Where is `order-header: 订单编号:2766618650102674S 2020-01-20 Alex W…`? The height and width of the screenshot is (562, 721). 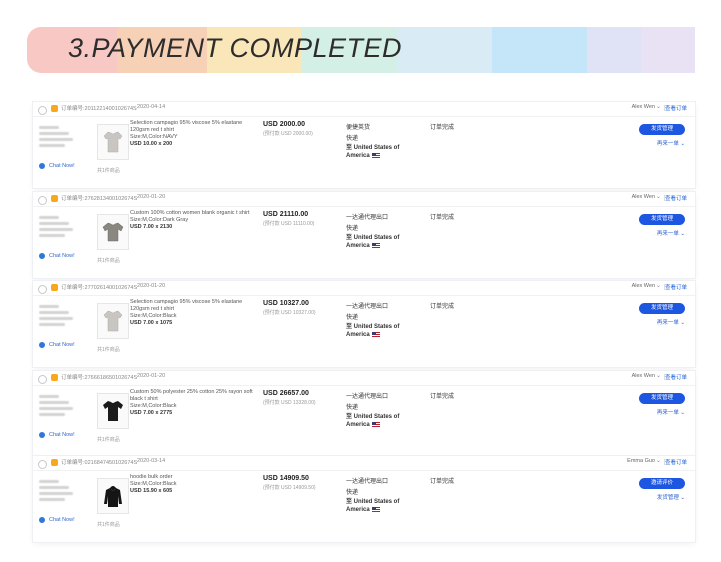
order-header: 订单编号:2766618650102674S 2020-01-20 Alex W… is located at coordinates (364, 378).